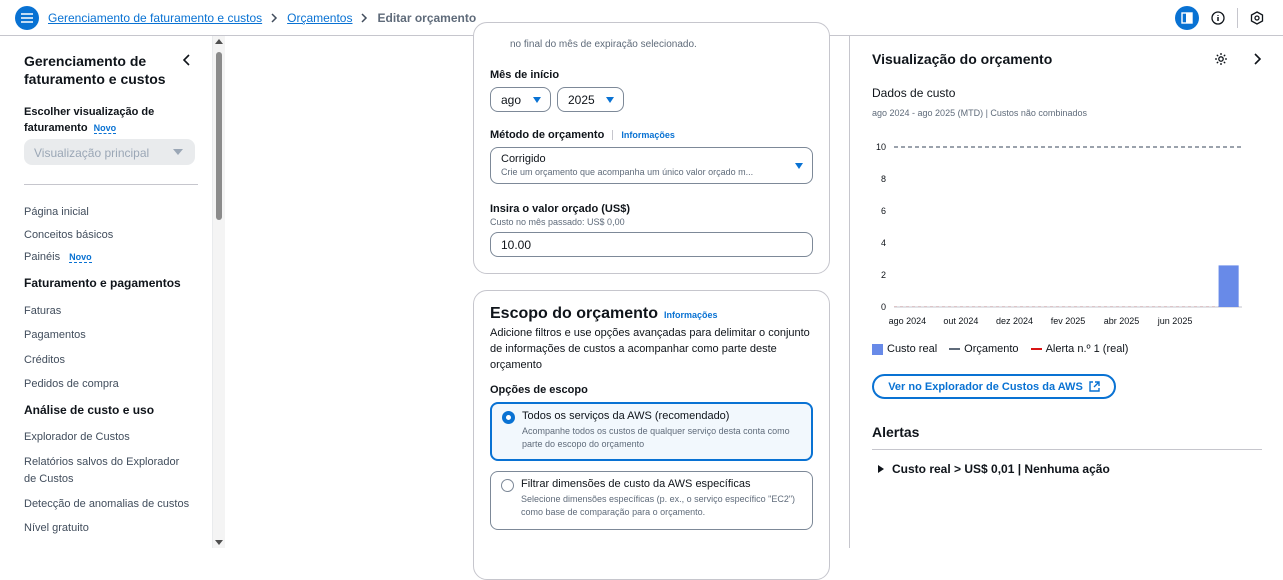  Describe the element at coordinates (42, 257) in the screenshot. I see `sidebar-item-dashboards-label: Painéis` at that location.